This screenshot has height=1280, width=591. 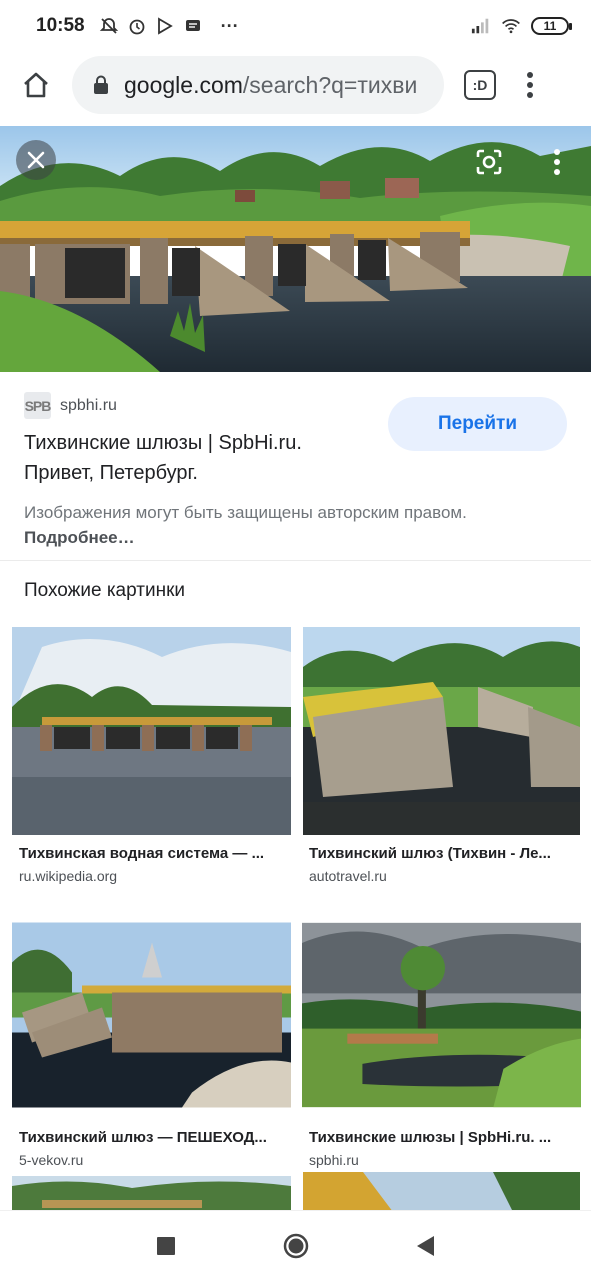 I want to click on url-path: /search?q=тихви, so click(x=330, y=84).